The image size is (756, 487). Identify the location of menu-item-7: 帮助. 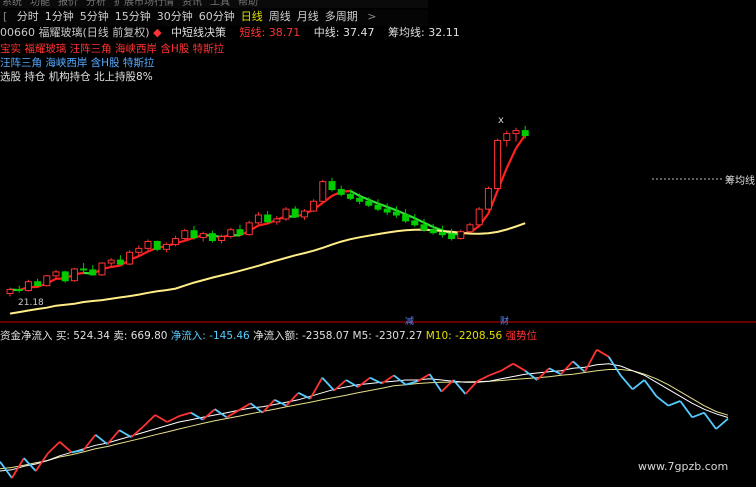
(248, 4).